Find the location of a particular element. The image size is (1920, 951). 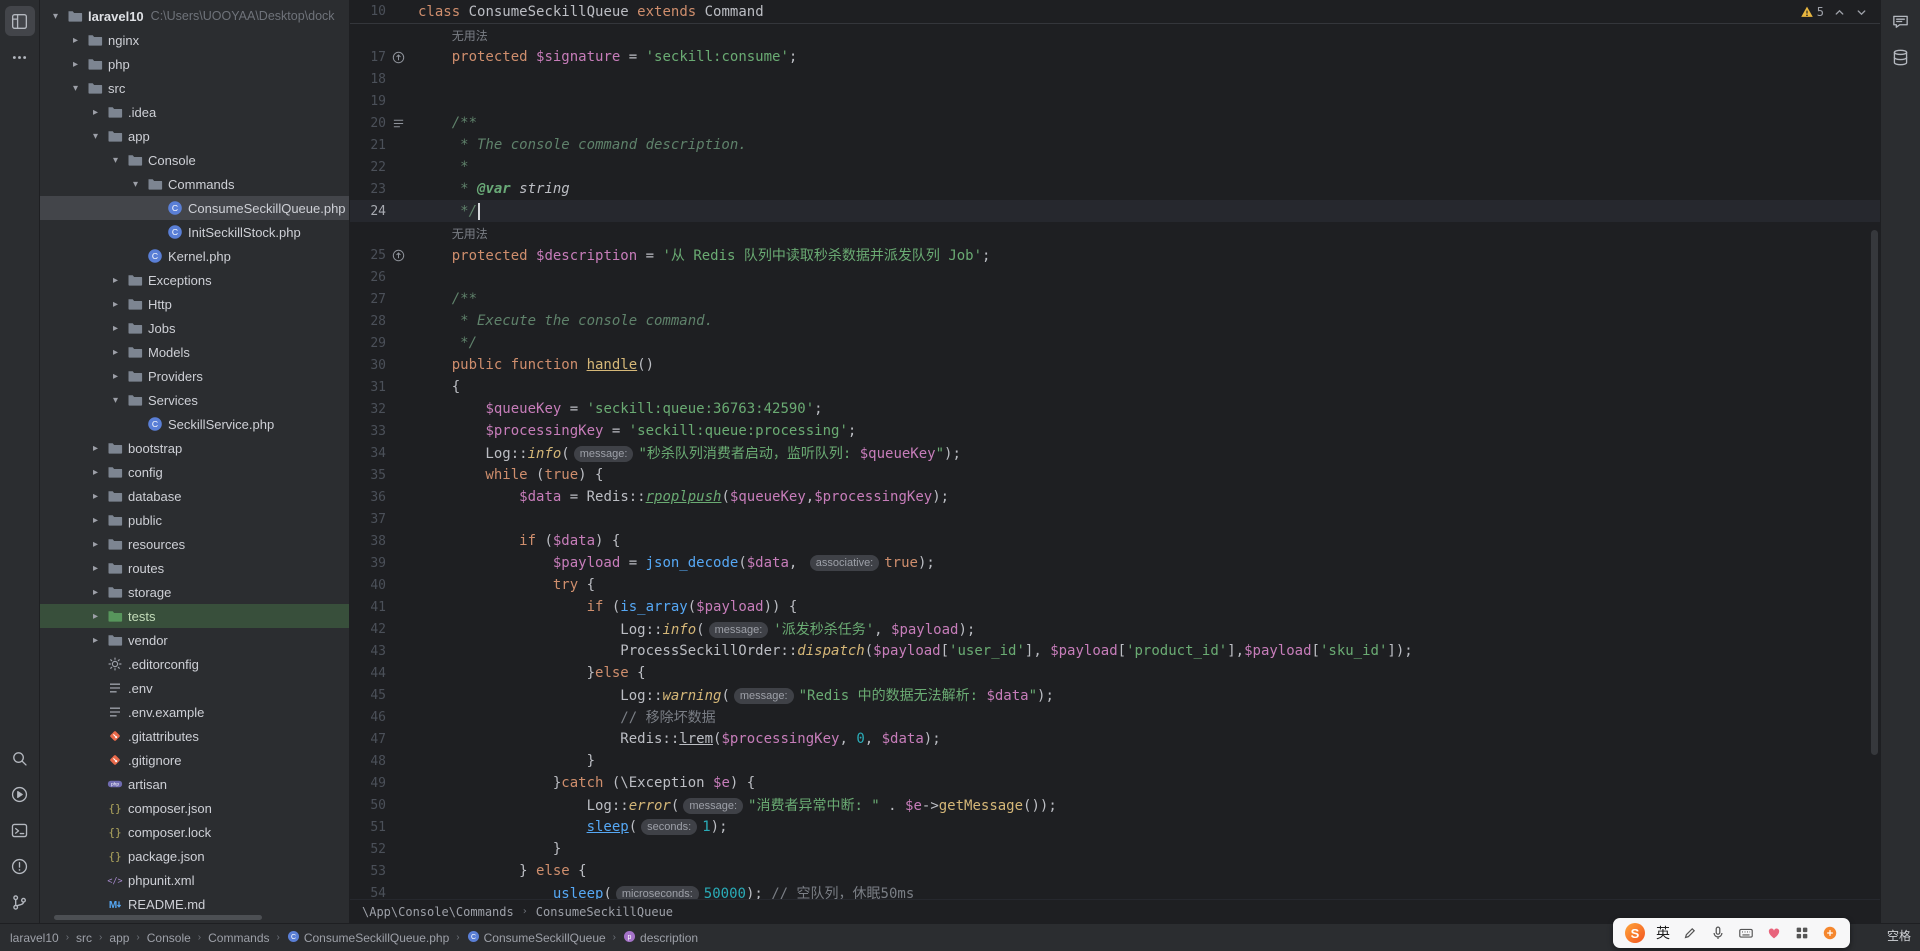

tree-item-seckillservice.php: C SeckillService.php is located at coordinates (194, 424).